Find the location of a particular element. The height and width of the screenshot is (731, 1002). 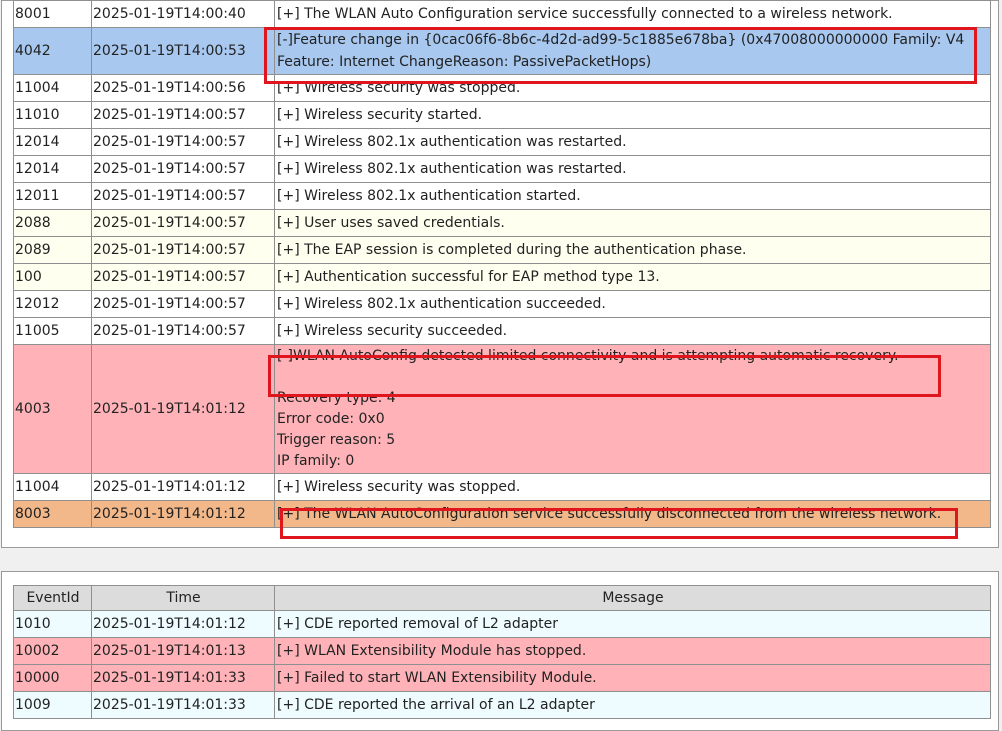

event-id-cell: 4042 is located at coordinates (52, 51).